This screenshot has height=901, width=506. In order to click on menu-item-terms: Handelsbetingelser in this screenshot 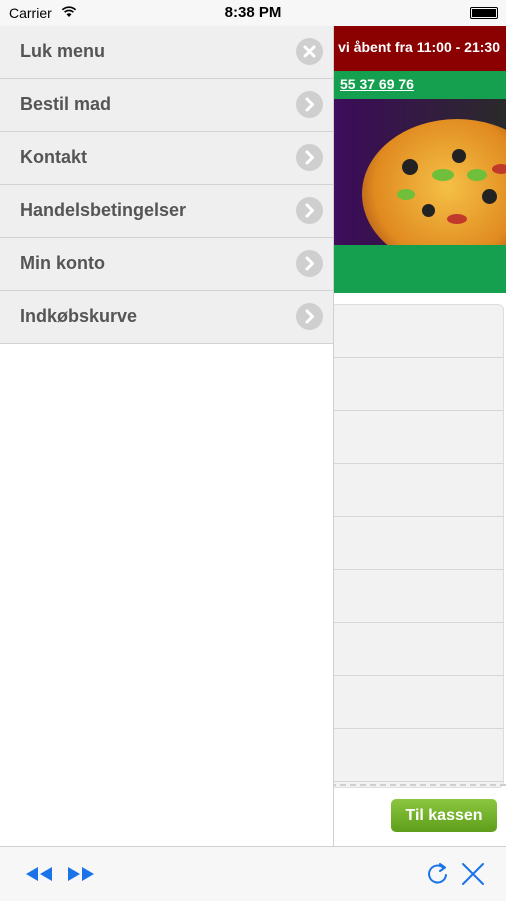, I will do `click(166, 211)`.